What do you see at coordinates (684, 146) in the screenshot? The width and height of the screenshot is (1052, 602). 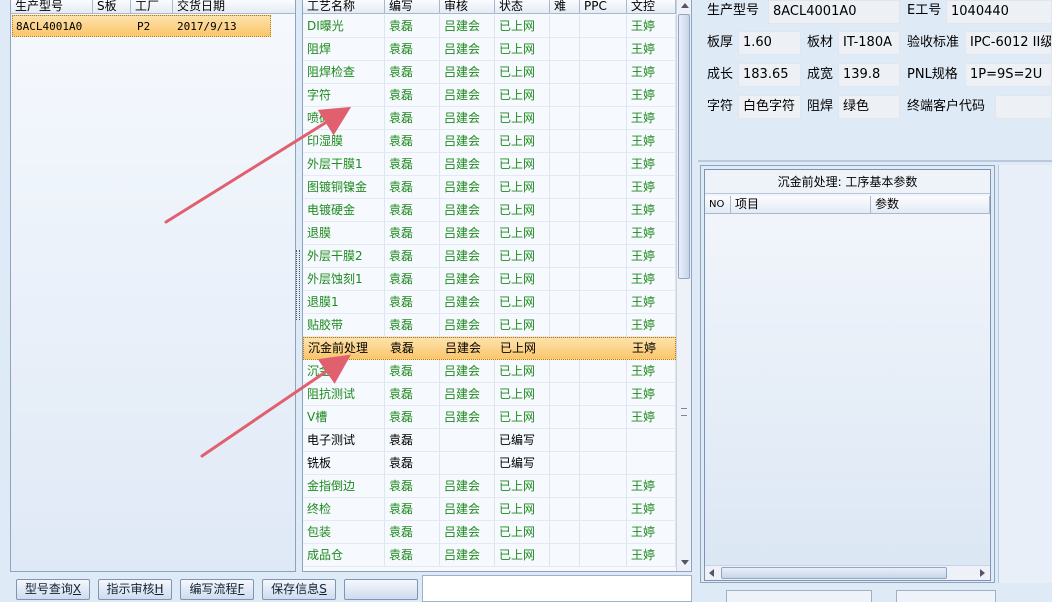 I see `scrollbar-thumb` at bounding box center [684, 146].